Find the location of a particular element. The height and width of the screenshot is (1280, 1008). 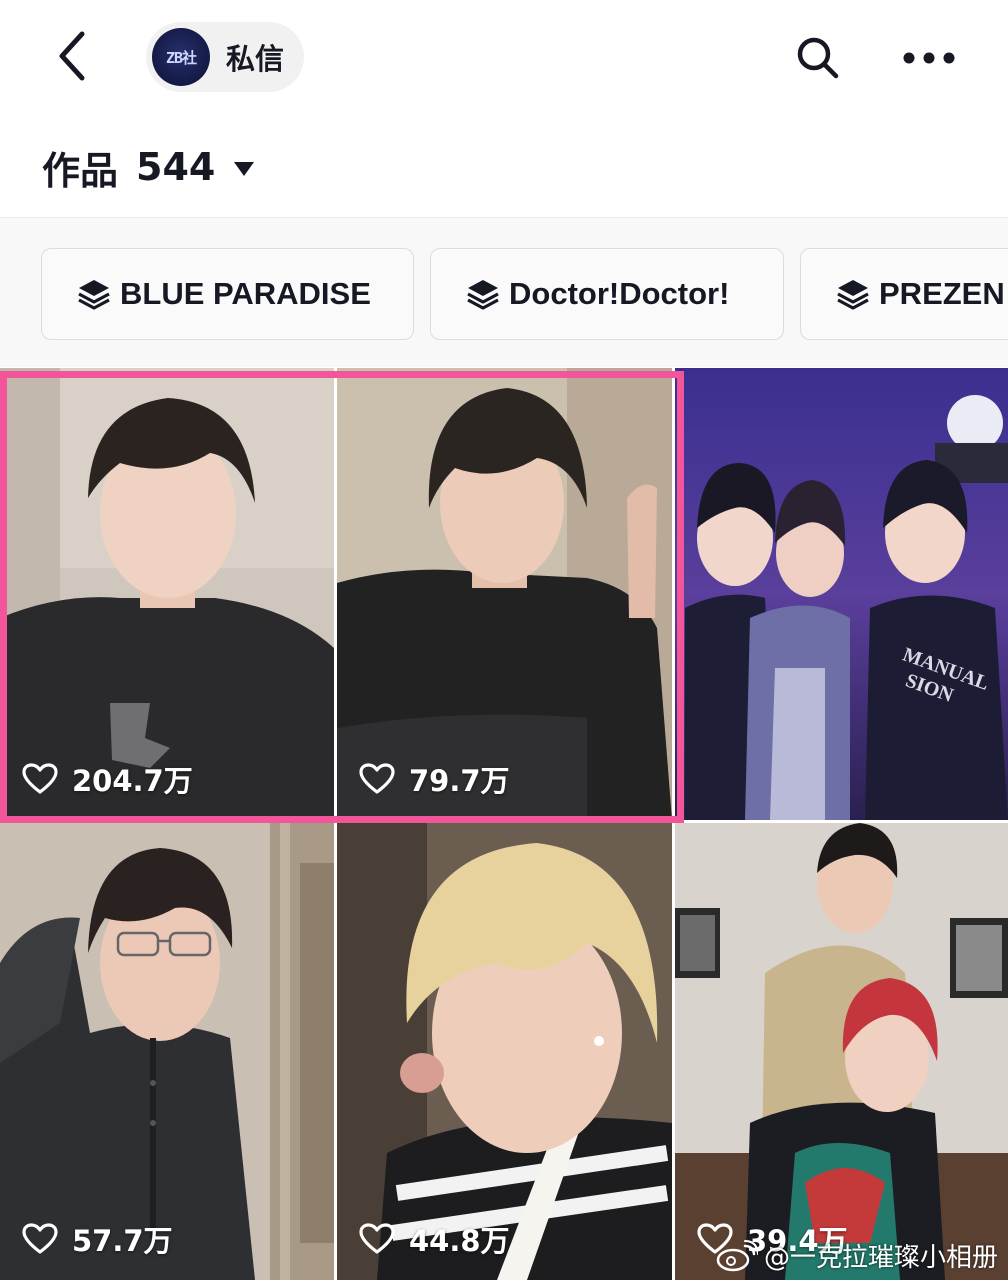

caret-down-icon is located at coordinates (244, 169).